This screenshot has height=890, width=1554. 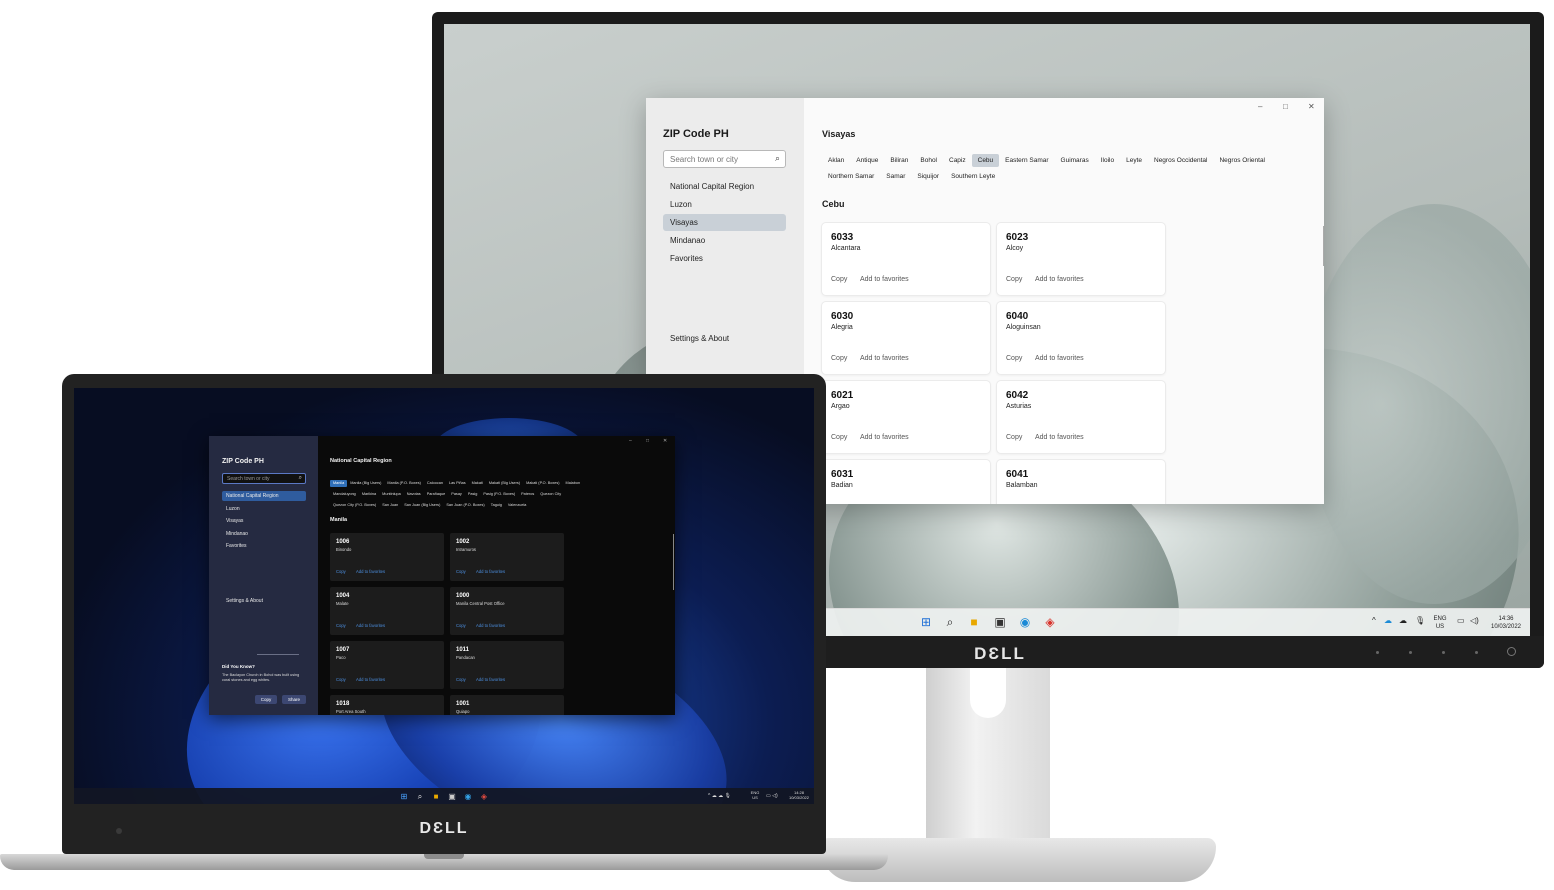 What do you see at coordinates (517, 505) in the screenshot?
I see `city-chip-valenzuela: Valenzuela` at bounding box center [517, 505].